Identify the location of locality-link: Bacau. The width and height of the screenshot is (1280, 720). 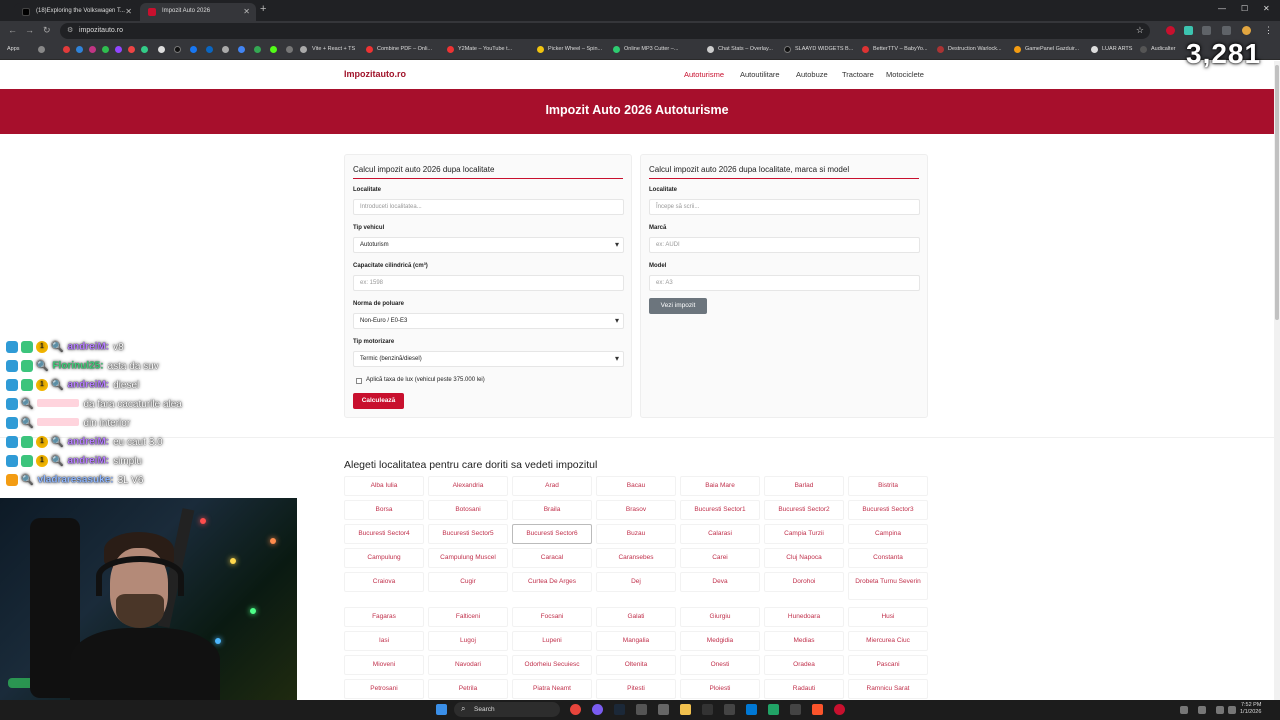
(636, 486).